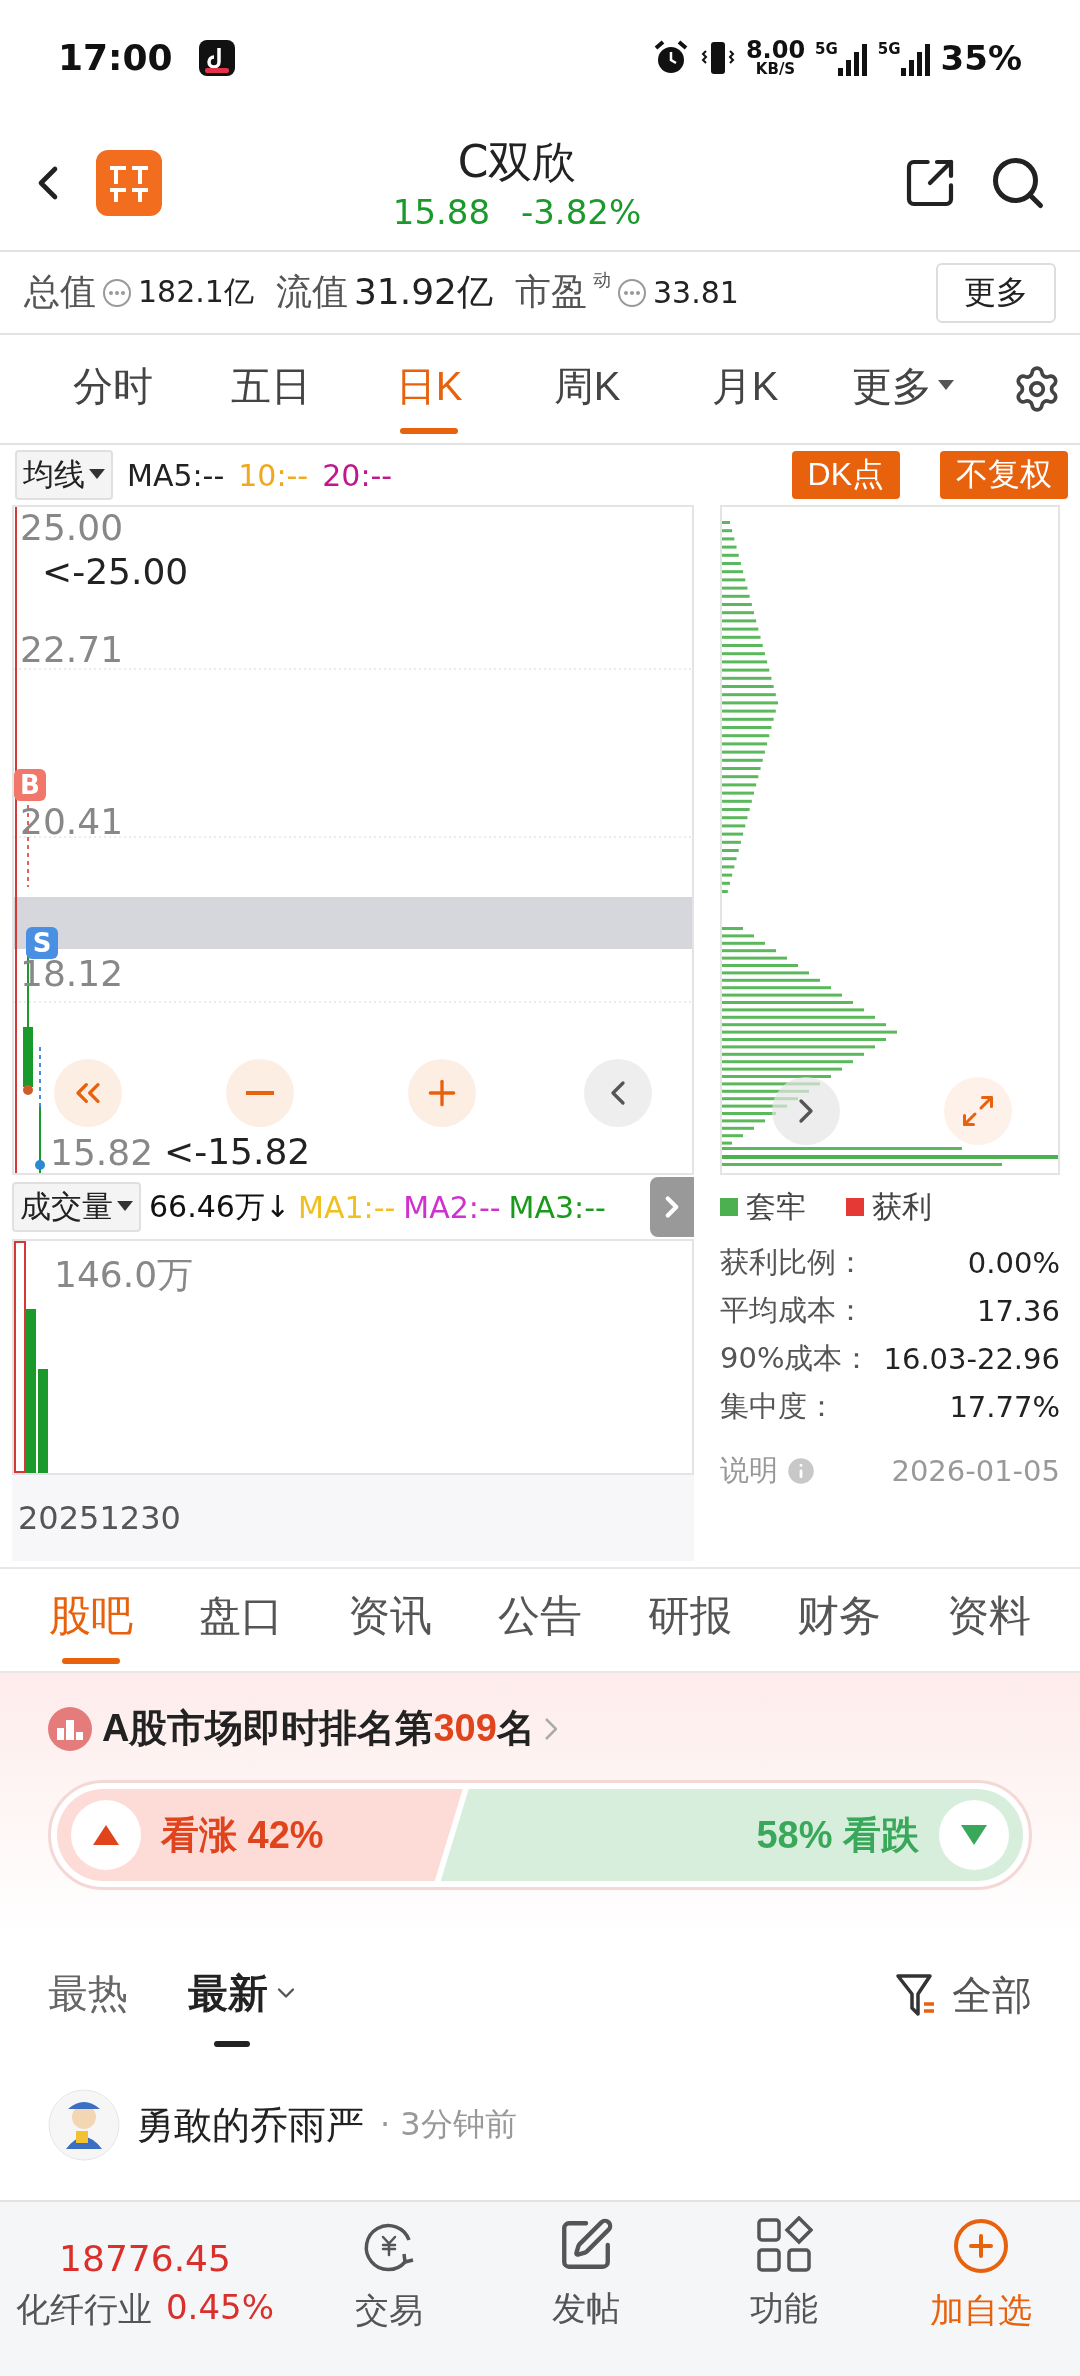  What do you see at coordinates (357, 475) in the screenshot?
I see `ma20-value: 20:--` at bounding box center [357, 475].